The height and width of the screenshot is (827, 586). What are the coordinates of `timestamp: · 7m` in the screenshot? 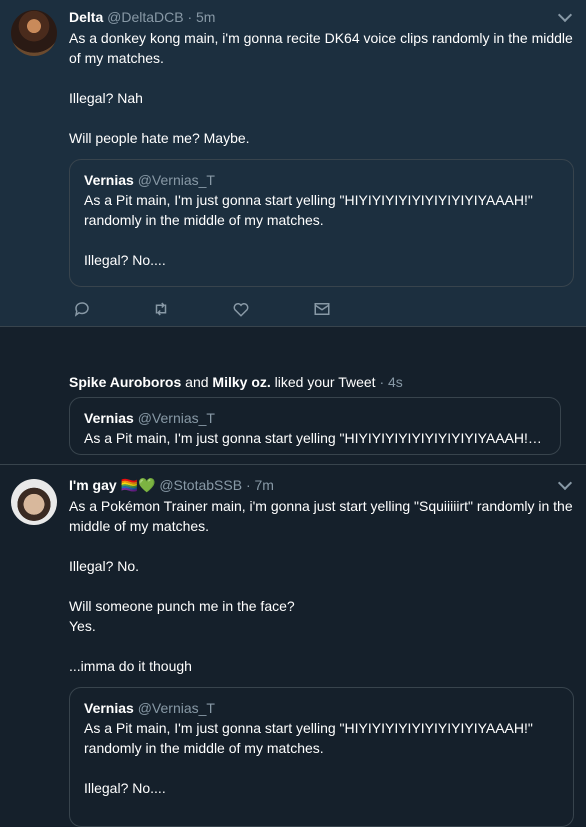 It's located at (260, 485).